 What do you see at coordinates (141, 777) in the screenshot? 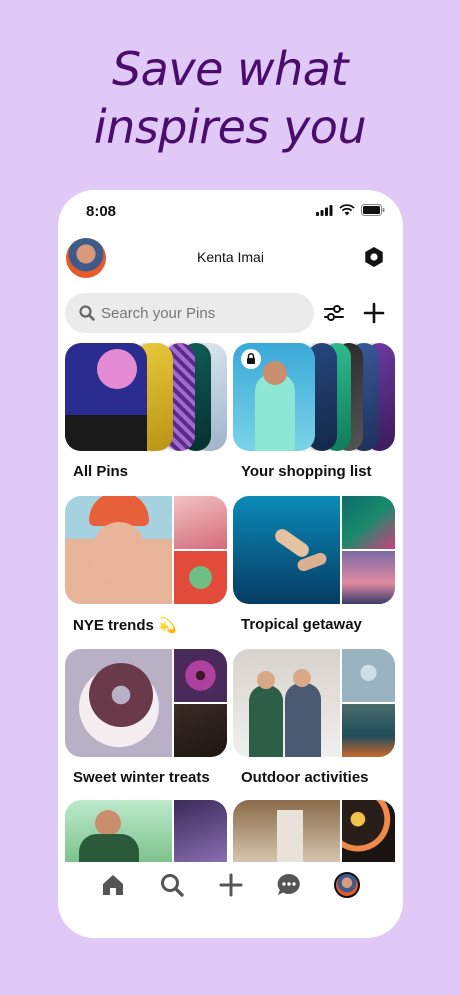
I see `board-title: Sweet winter treats` at bounding box center [141, 777].